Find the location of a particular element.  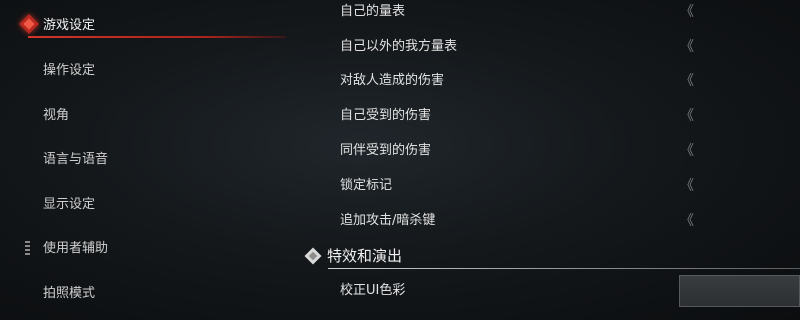

setting-row-damage-to-enemies: 对敌人造成的伤害 《 is located at coordinates (520, 81).